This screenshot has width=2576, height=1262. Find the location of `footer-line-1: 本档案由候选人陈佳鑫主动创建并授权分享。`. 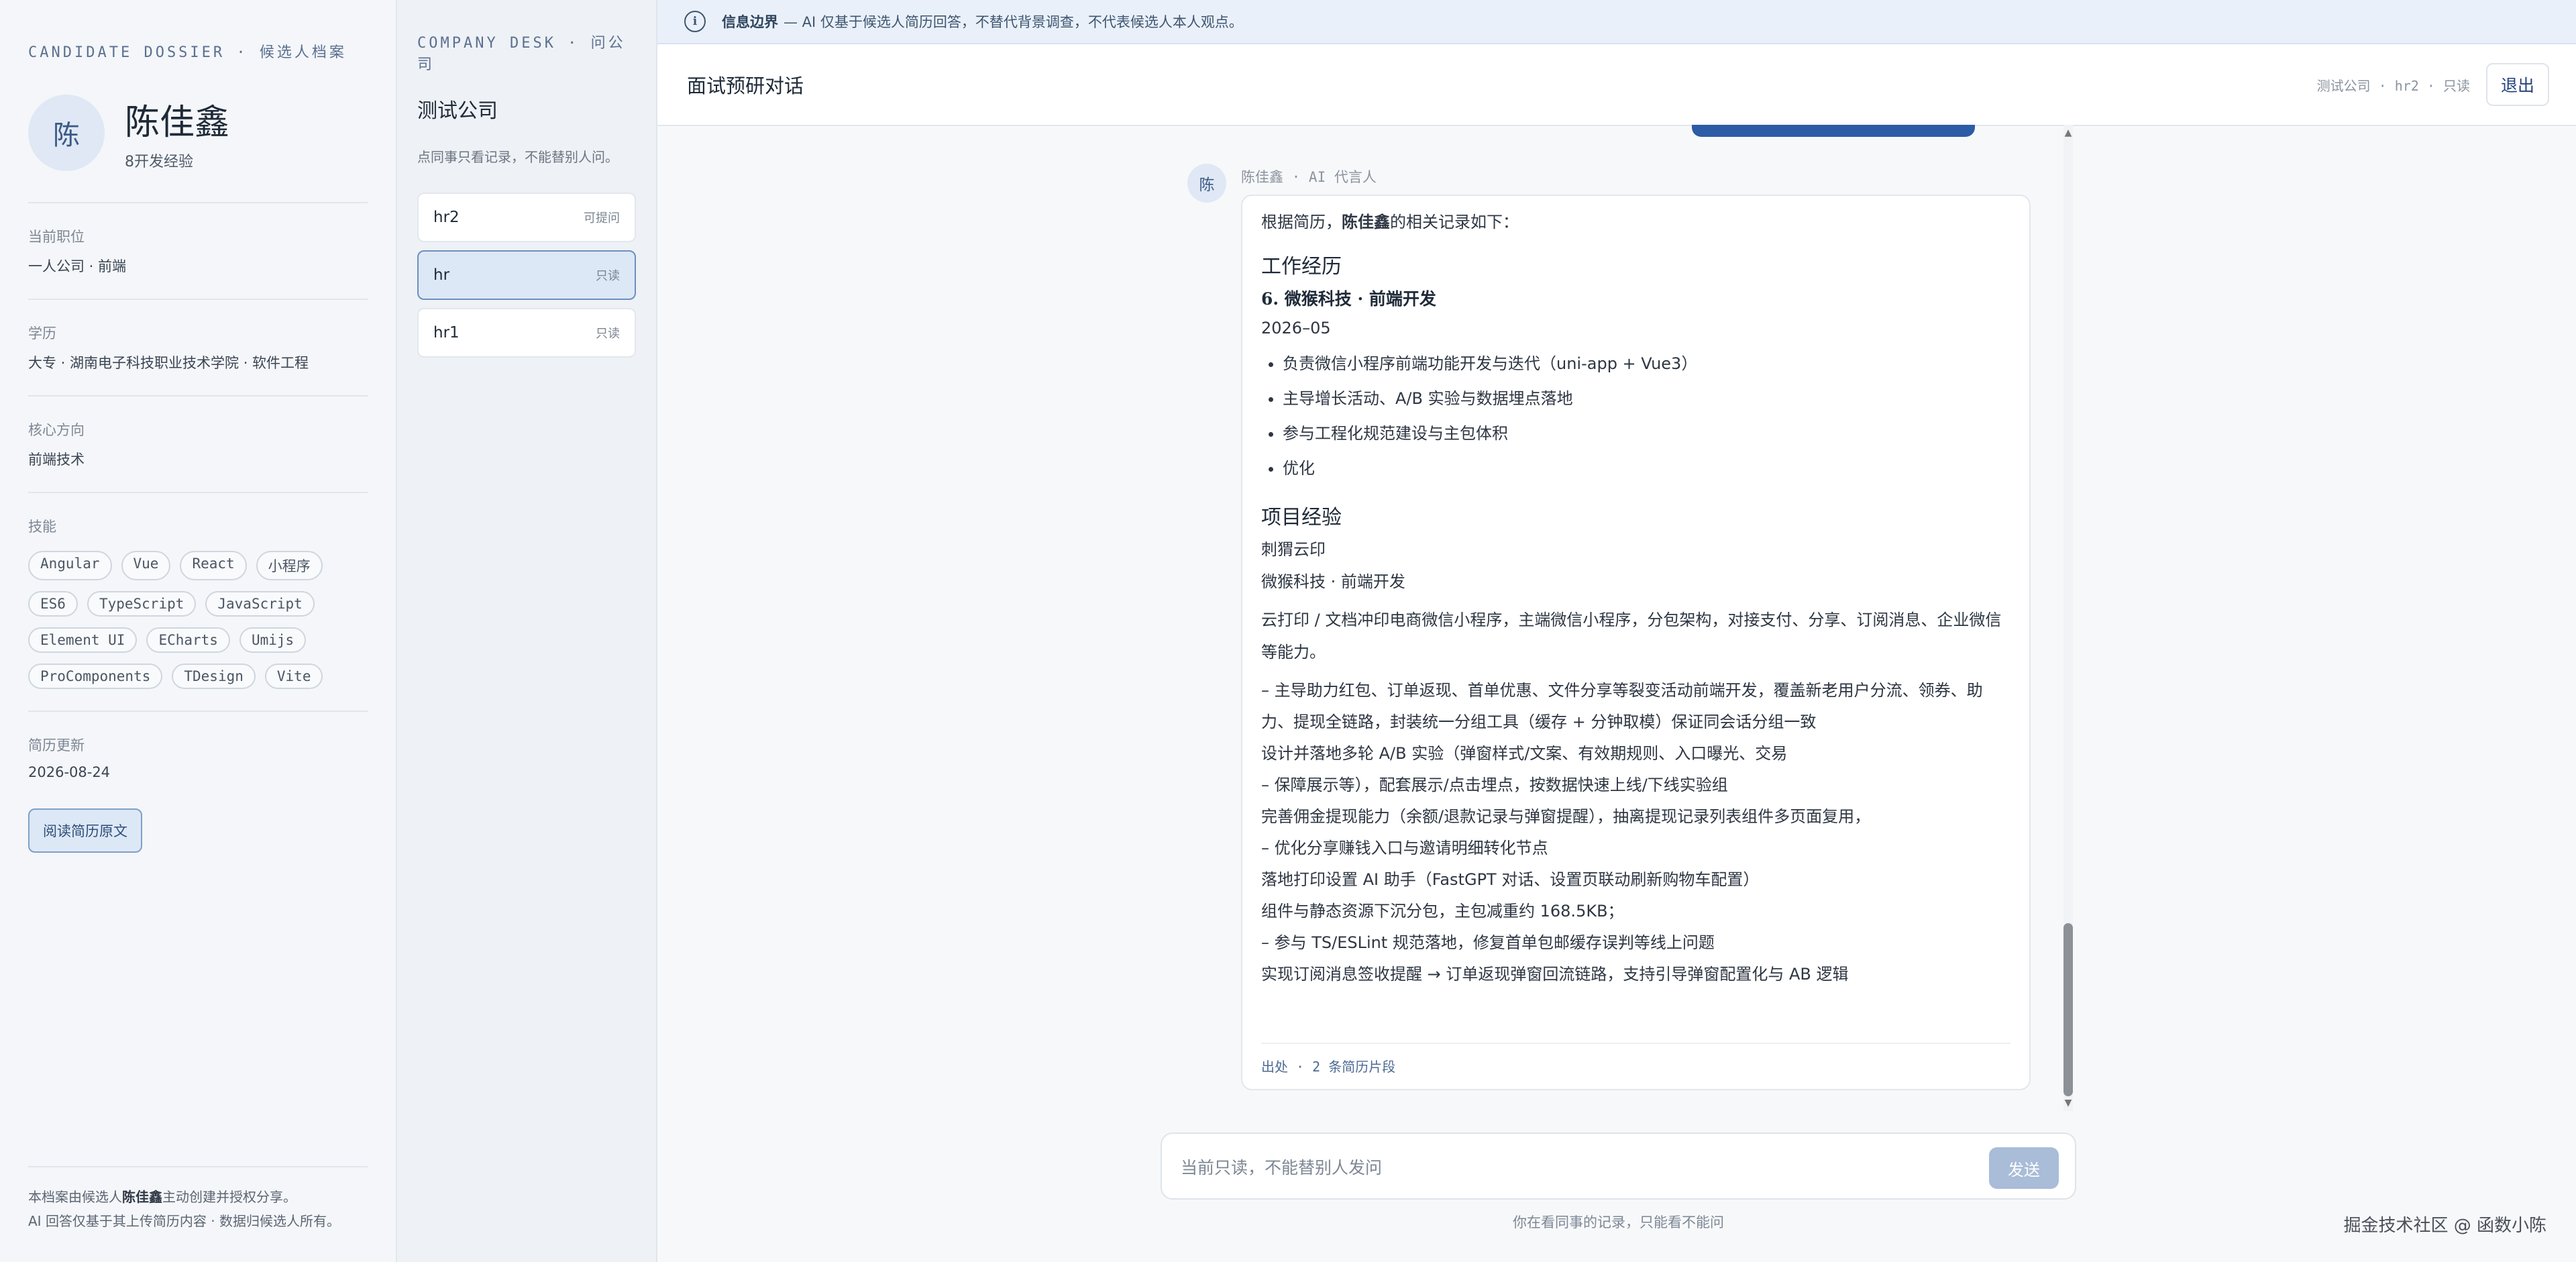

footer-line-1: 本档案由候选人陈佳鑫主动创建并授权分享。 is located at coordinates (198, 1197).